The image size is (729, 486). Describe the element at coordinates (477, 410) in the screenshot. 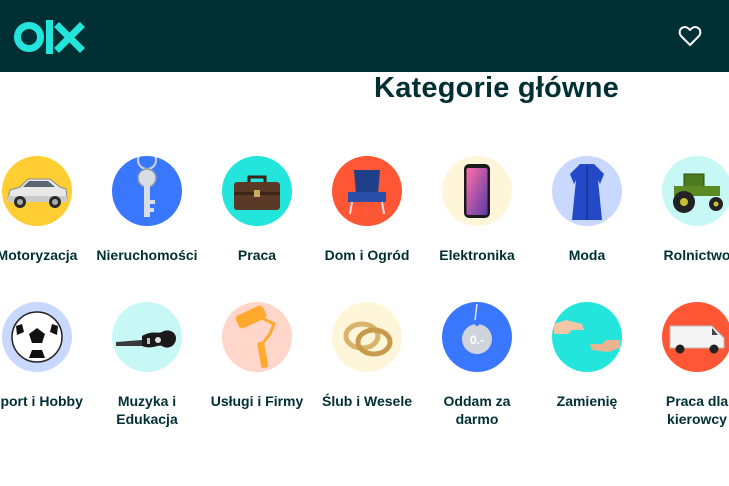

I see `category-label: Oddam za darmo` at that location.